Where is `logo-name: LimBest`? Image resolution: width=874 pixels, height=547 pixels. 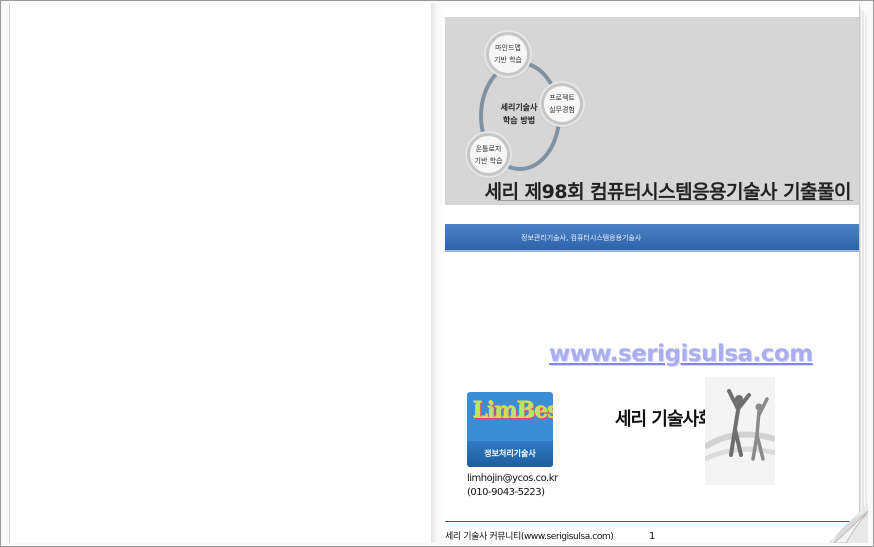 logo-name: LimBest is located at coordinates (513, 411).